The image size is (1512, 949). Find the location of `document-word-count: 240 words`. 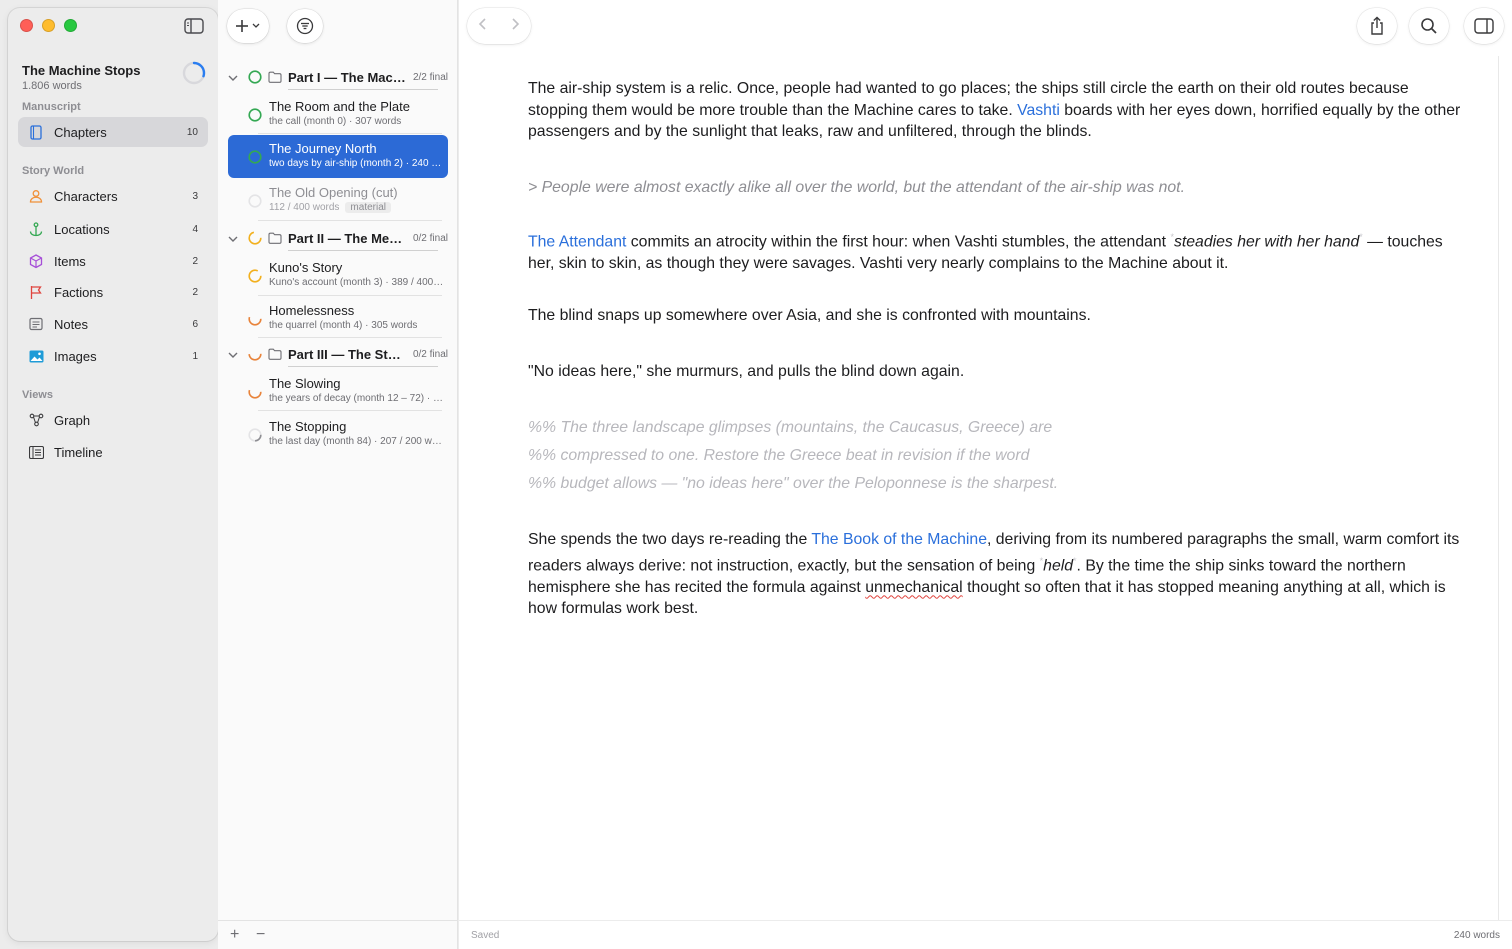

document-word-count: 240 words is located at coordinates (1476, 935).